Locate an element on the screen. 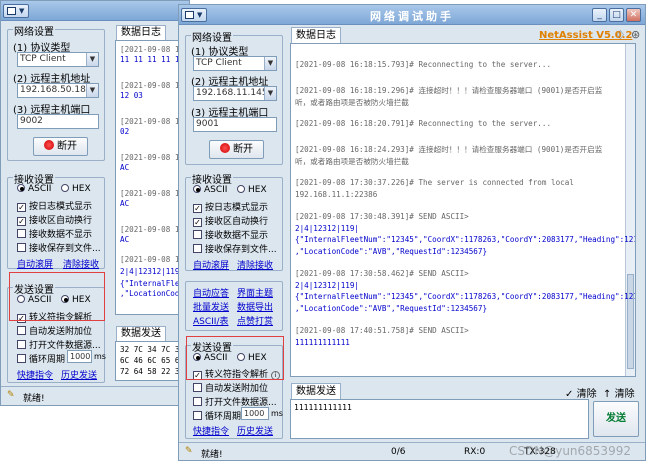 The width and height of the screenshot is (650, 463). log-scrollbar is located at coordinates (630, 210).